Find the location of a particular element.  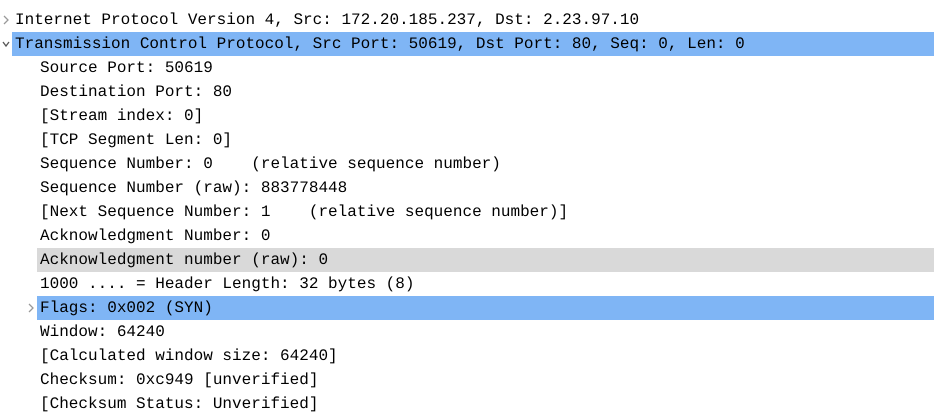

tree-row: Sequence Number: 0 (relative sequence number) is located at coordinates (485, 164).